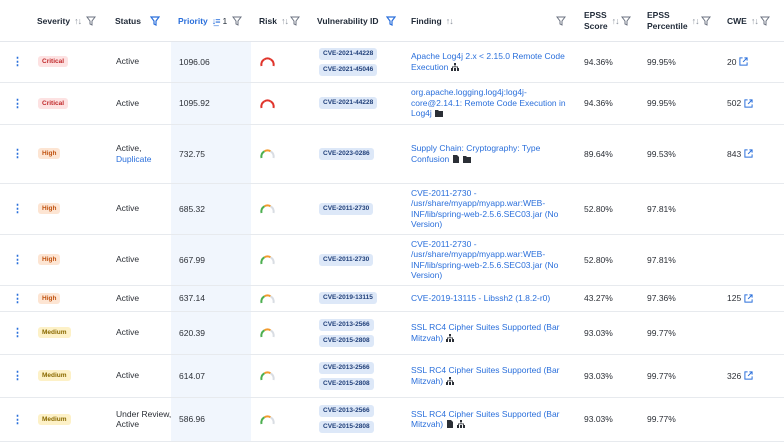 Image resolution: width=784 pixels, height=442 pixels. Describe the element at coordinates (734, 298) in the screenshot. I see `cwe-link: 125` at that location.